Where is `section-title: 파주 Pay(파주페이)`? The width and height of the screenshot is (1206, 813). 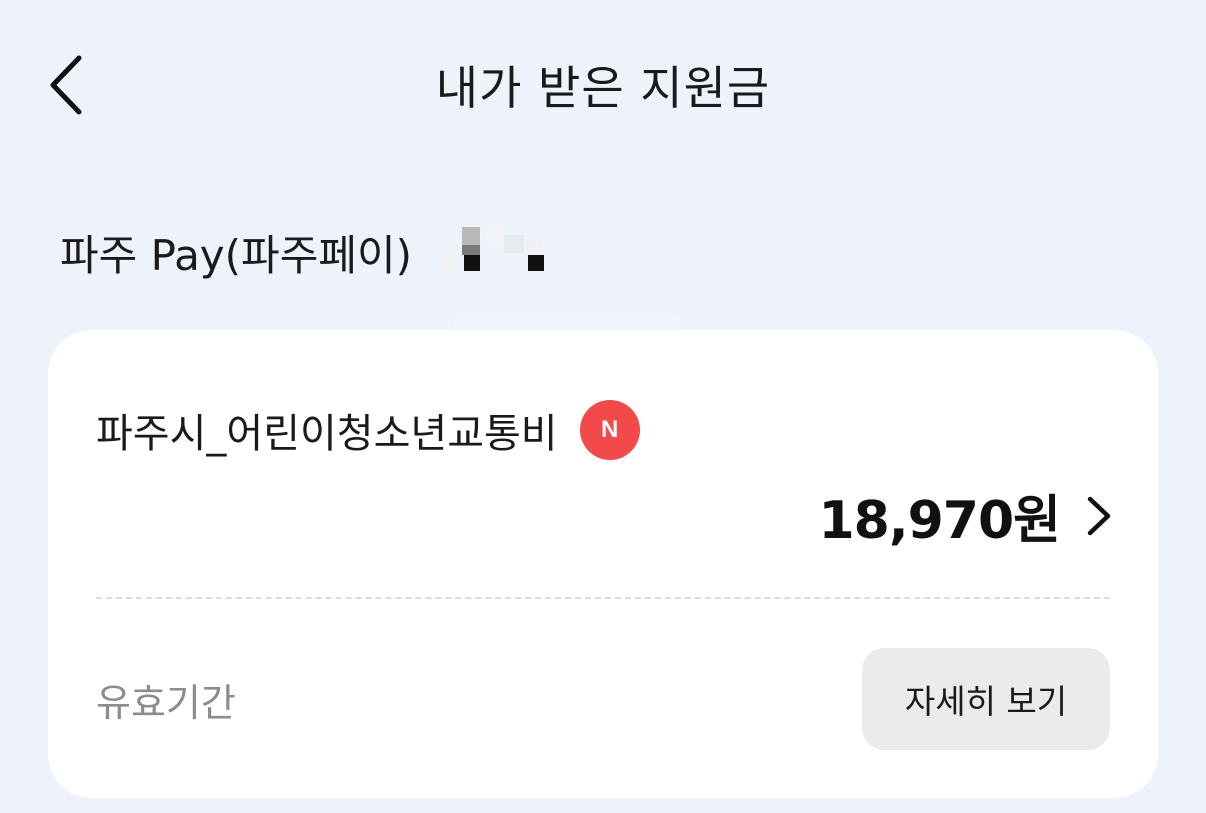
section-title: 파주 Pay(파주페이) is located at coordinates (236, 255).